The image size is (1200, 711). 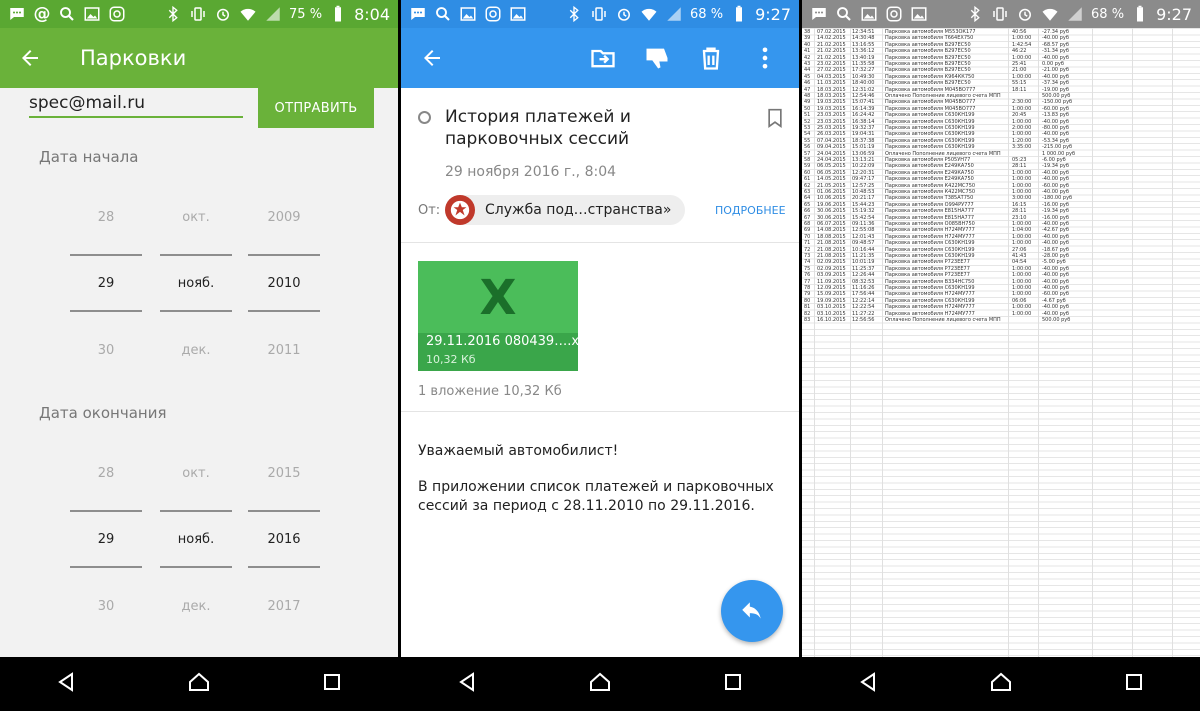 What do you see at coordinates (1075, 14) in the screenshot?
I see `signal-icon` at bounding box center [1075, 14].